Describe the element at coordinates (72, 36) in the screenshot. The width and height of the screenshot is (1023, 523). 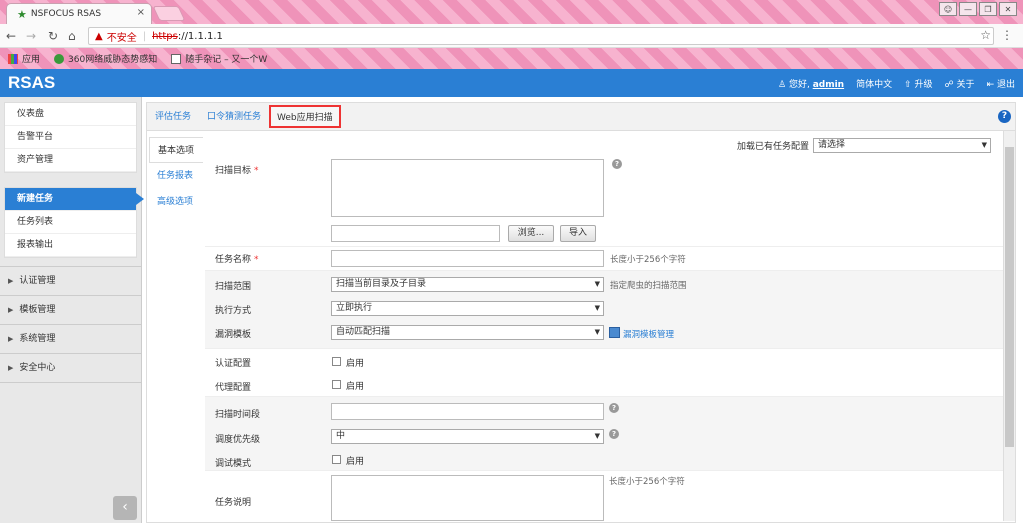
I see `home-icon: ⌂` at that location.